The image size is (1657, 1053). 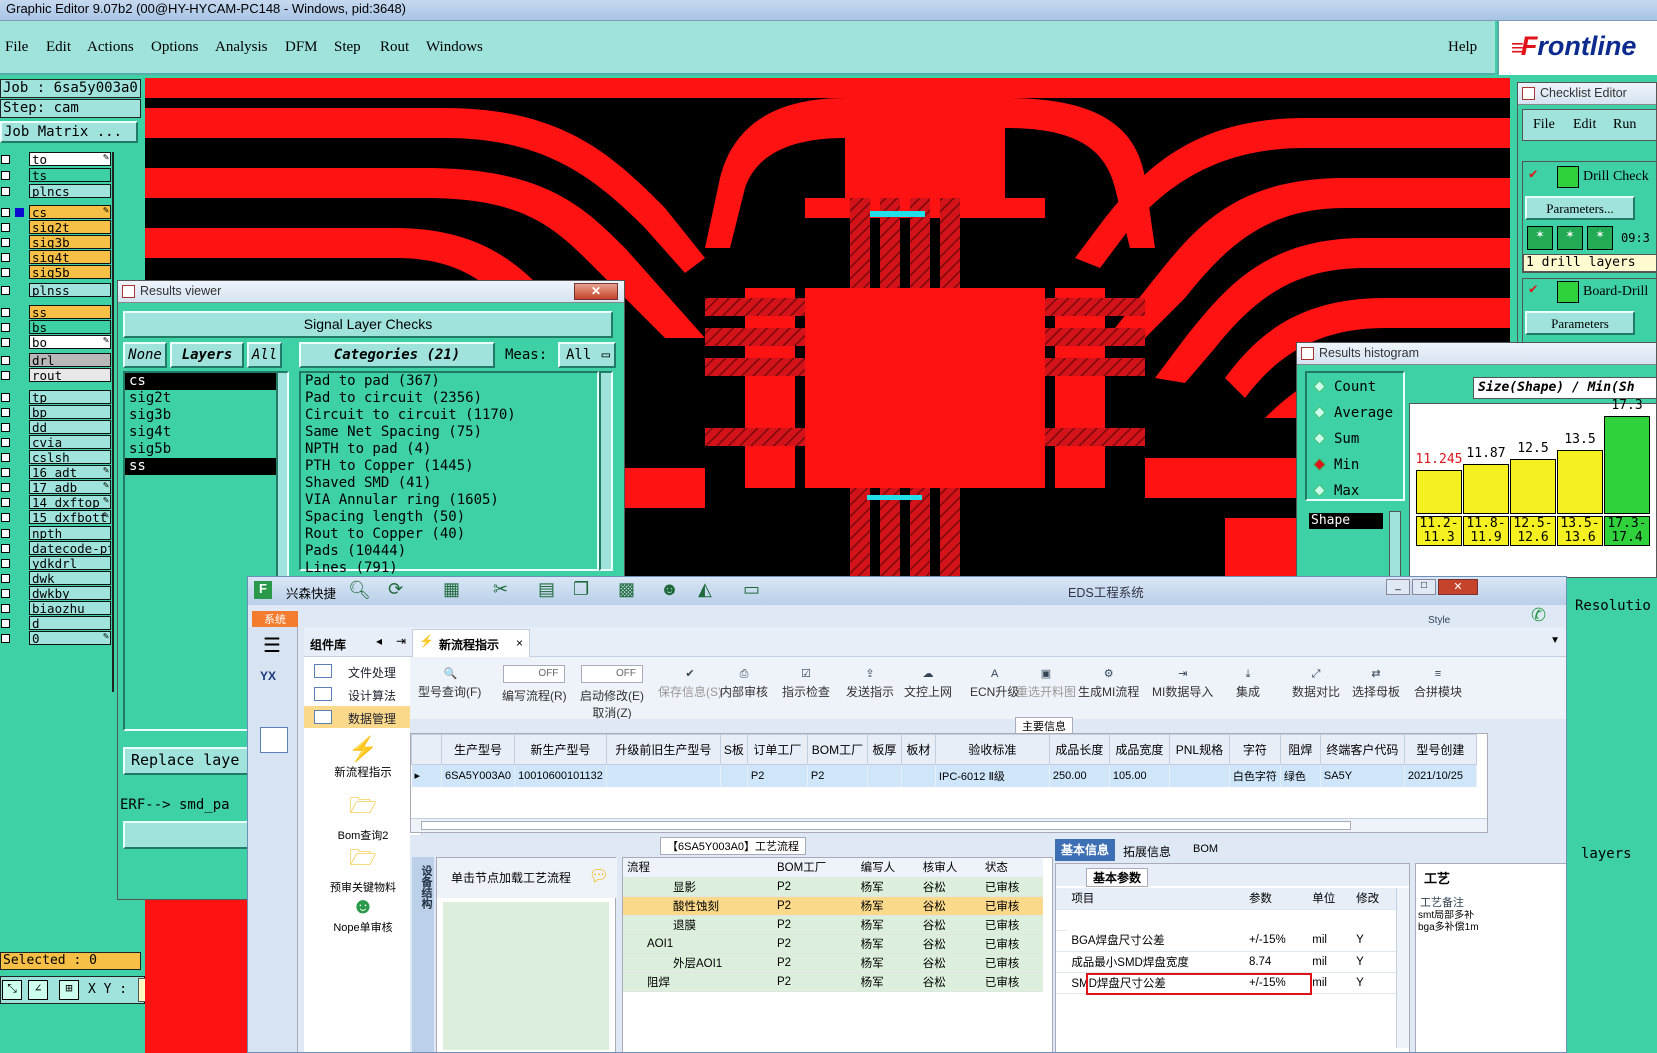 I want to click on process-row: 显影 P2 杨军 谷松 已审核, so click(x=833, y=887).